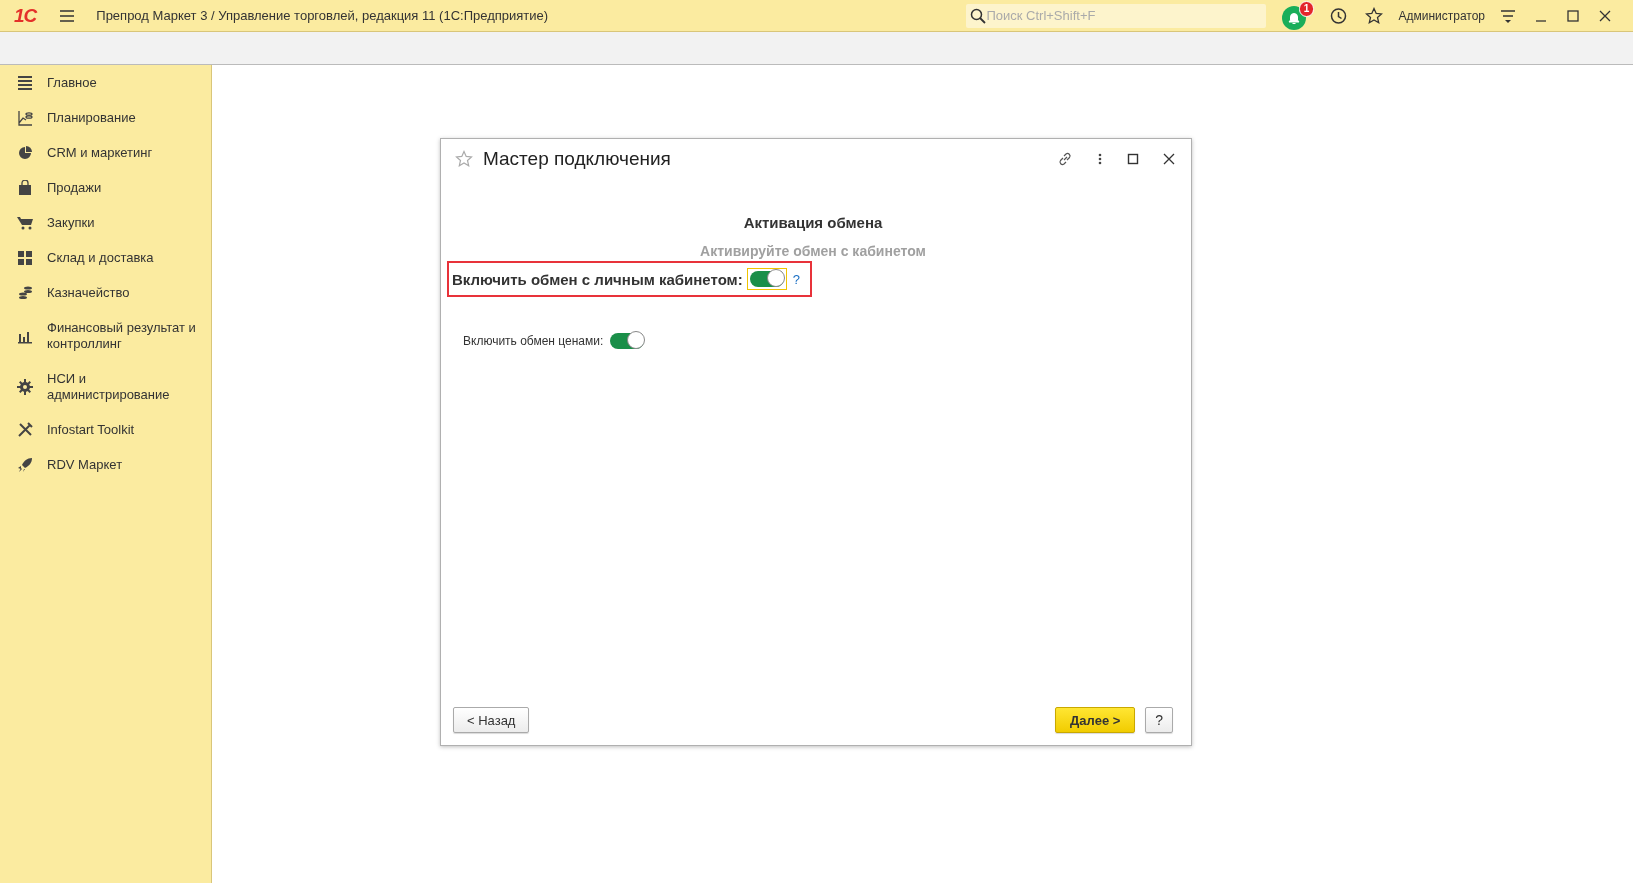 This screenshot has width=1633, height=883. Describe the element at coordinates (105, 465) in the screenshot. I see `sidebar-item: RDV Маркет` at that location.